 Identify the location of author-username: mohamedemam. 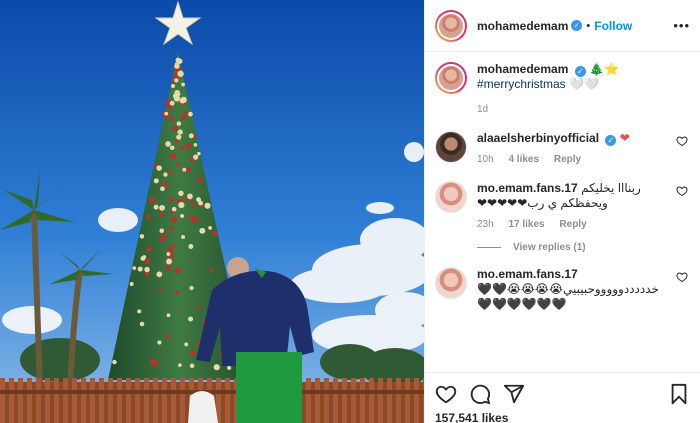
(522, 26).